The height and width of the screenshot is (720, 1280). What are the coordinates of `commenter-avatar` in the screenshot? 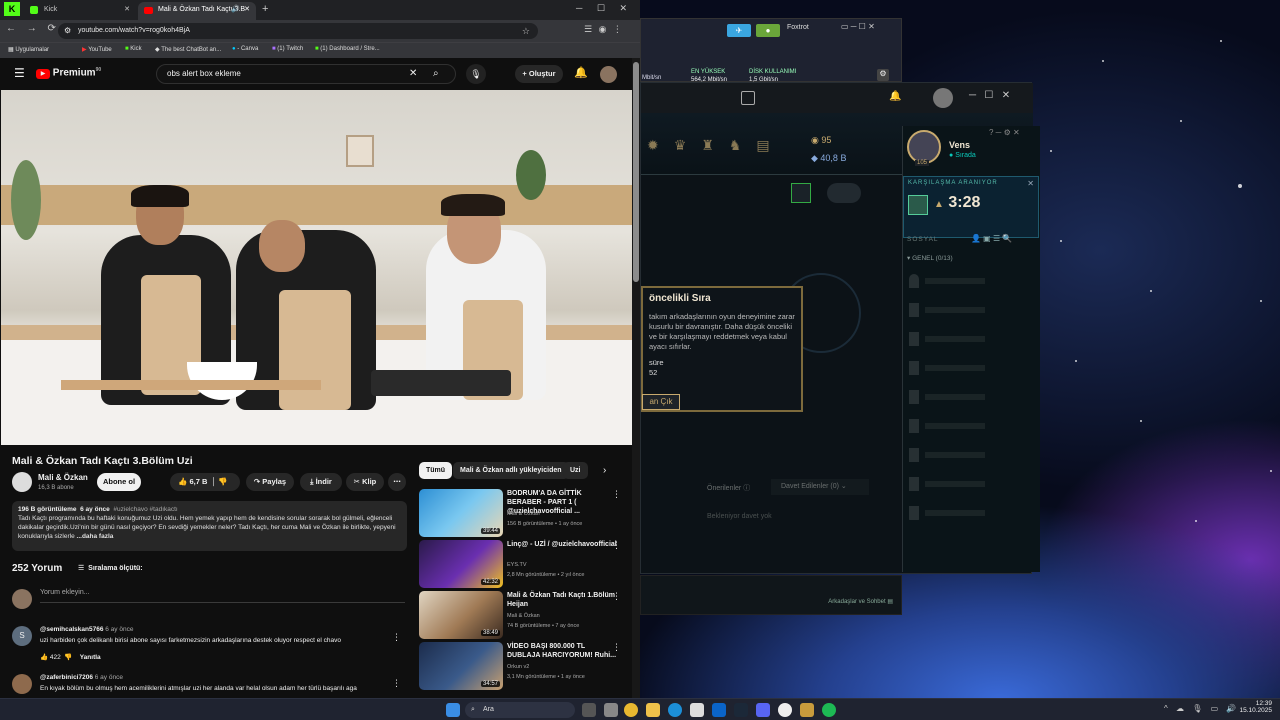 It's located at (22, 684).